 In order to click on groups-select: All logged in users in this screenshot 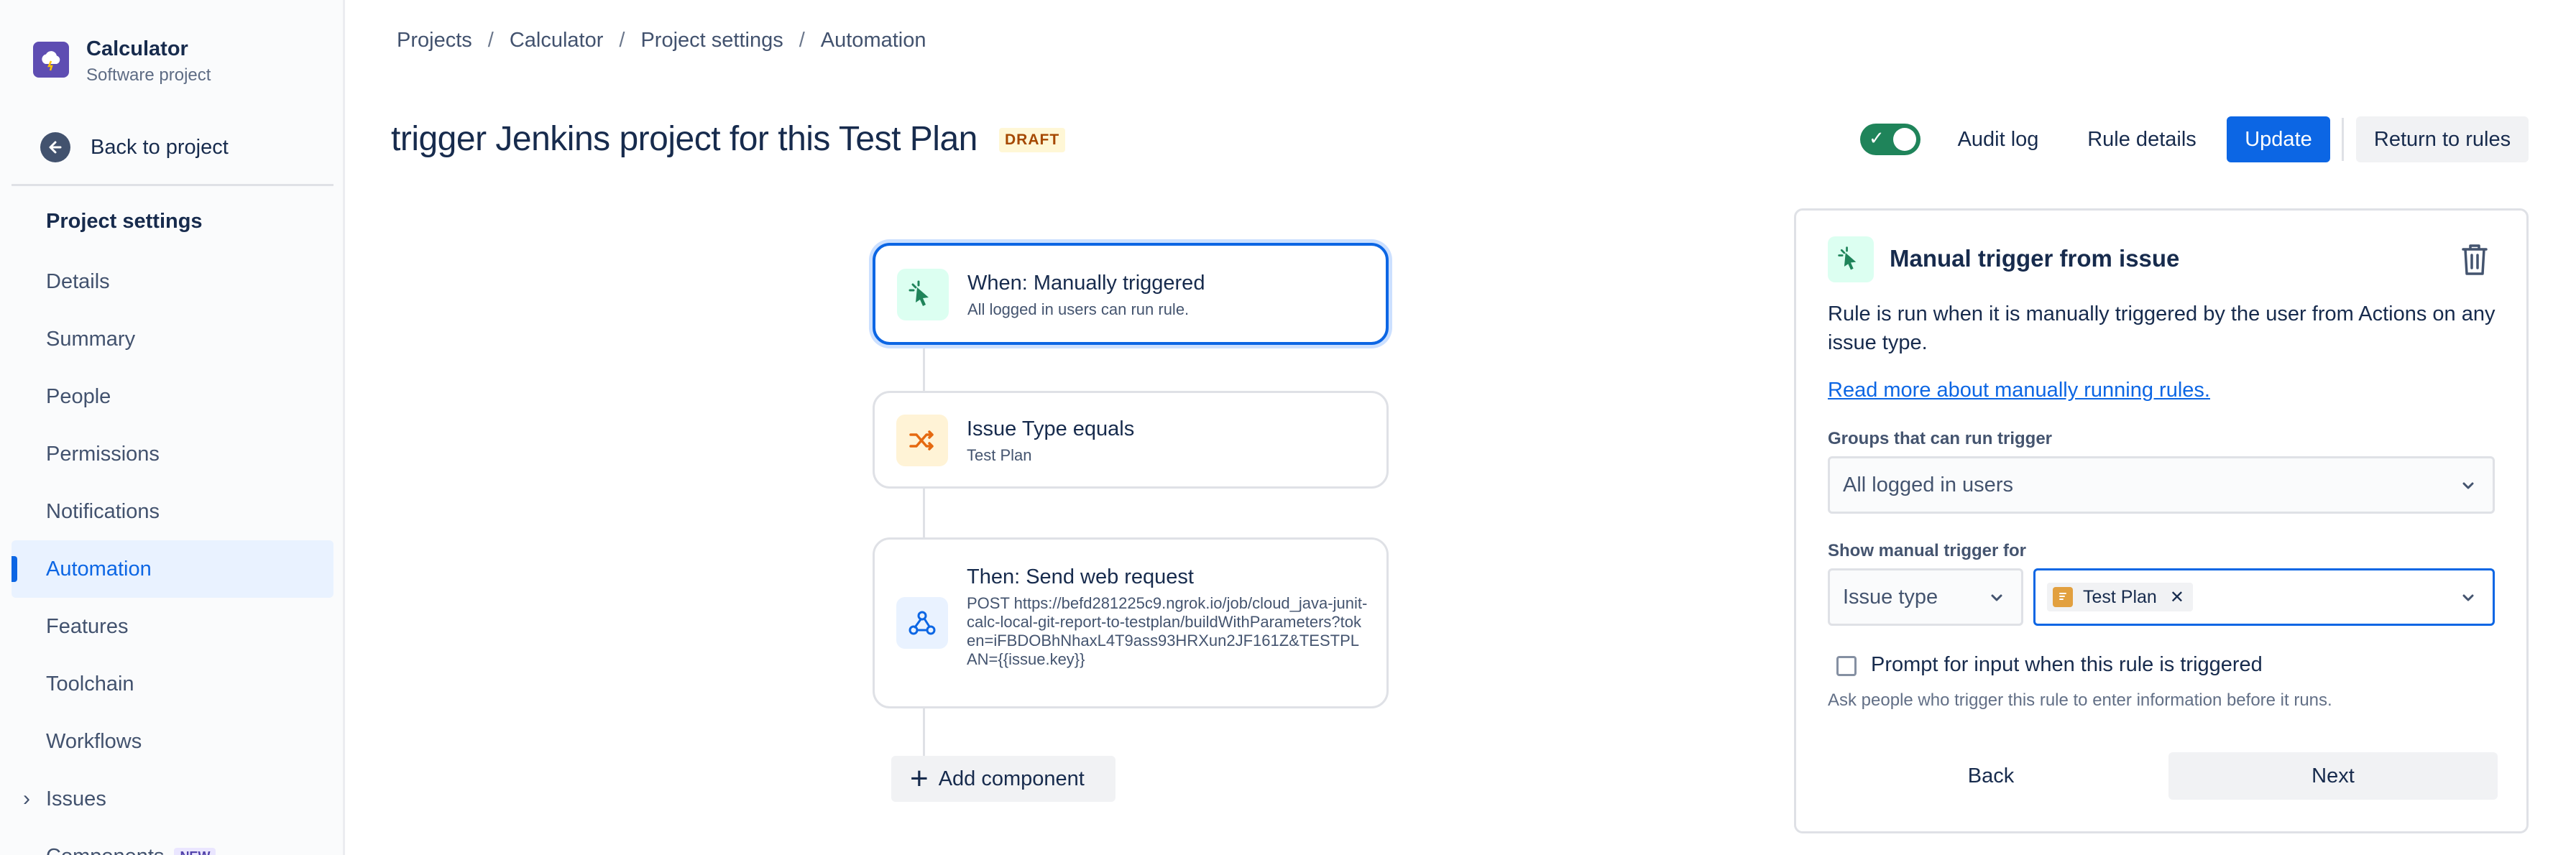, I will do `click(2161, 485)`.